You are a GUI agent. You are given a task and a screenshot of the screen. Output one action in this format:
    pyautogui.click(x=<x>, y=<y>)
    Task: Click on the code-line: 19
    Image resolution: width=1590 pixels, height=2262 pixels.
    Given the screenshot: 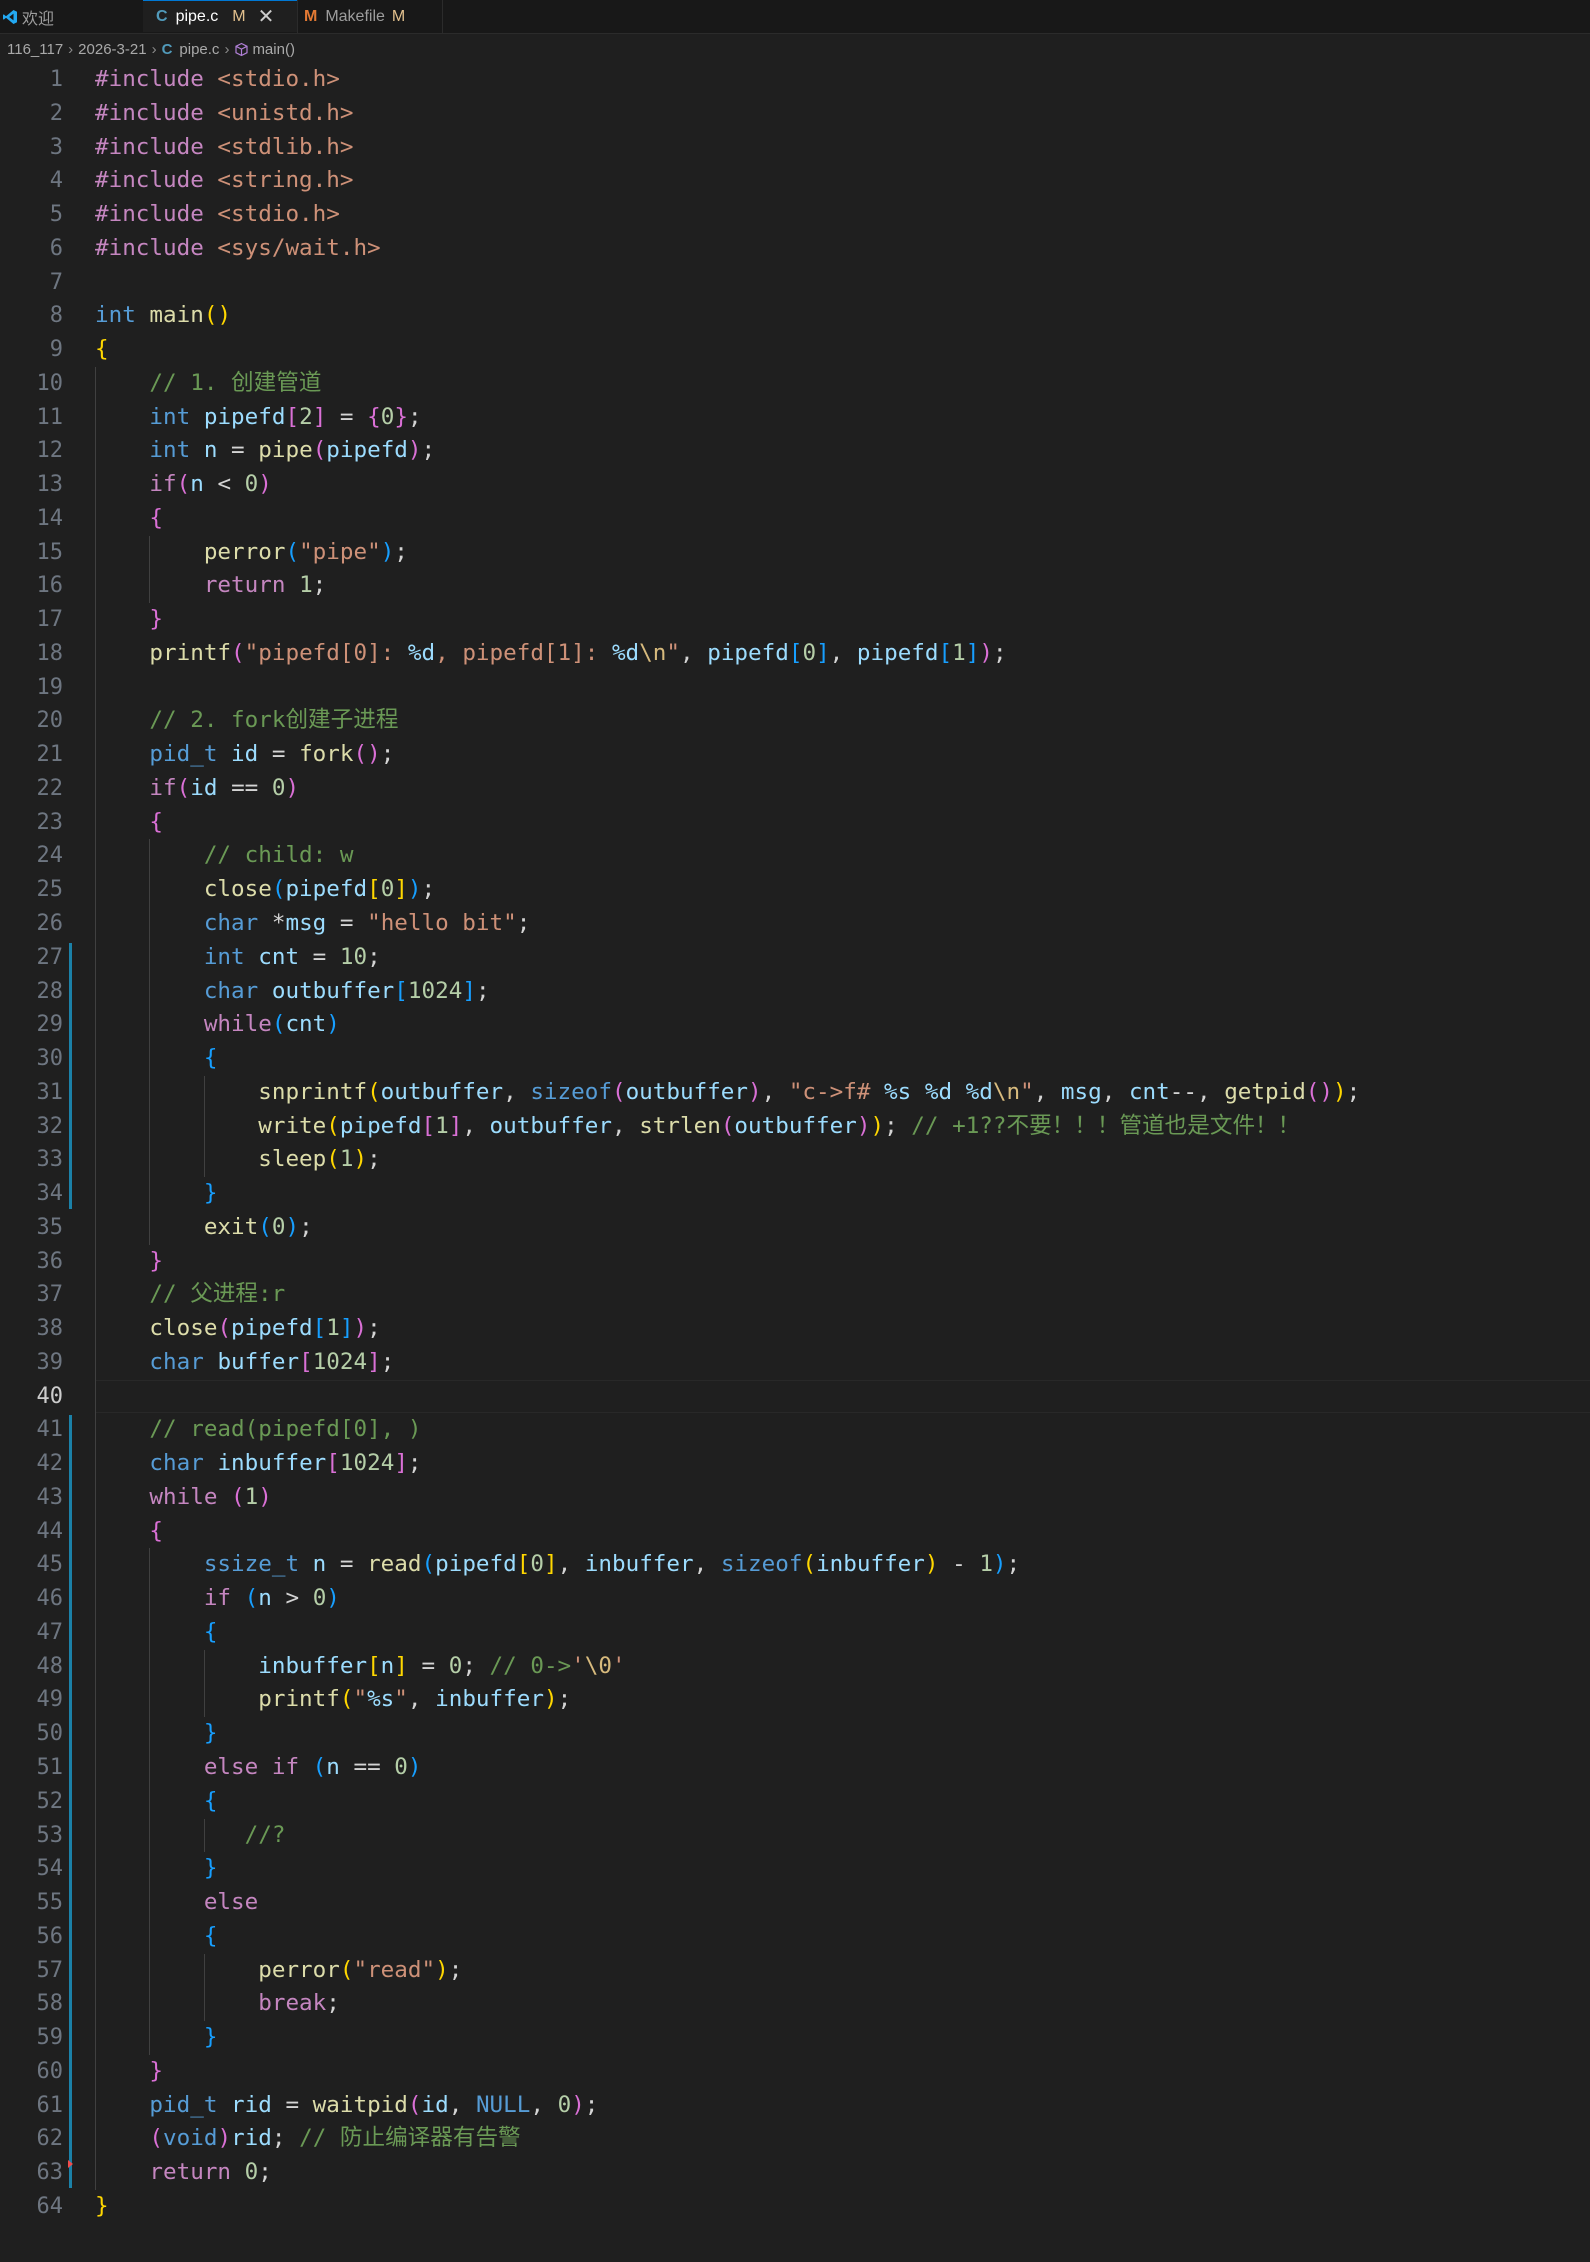 What is the action you would take?
    pyautogui.click(x=795, y=688)
    